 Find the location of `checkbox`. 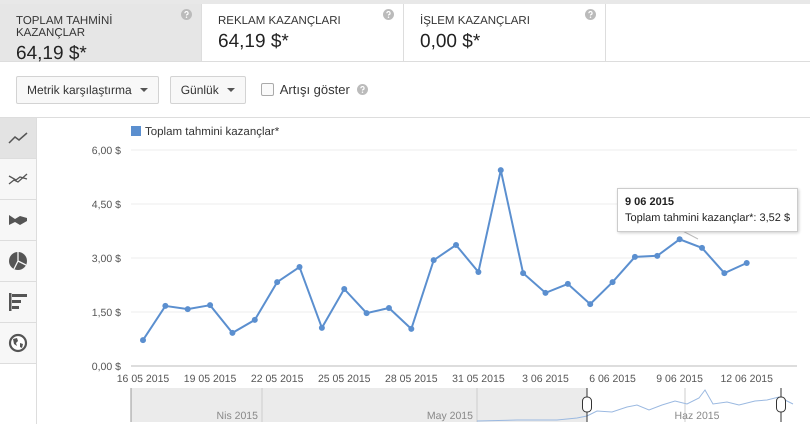

checkbox is located at coordinates (267, 89).